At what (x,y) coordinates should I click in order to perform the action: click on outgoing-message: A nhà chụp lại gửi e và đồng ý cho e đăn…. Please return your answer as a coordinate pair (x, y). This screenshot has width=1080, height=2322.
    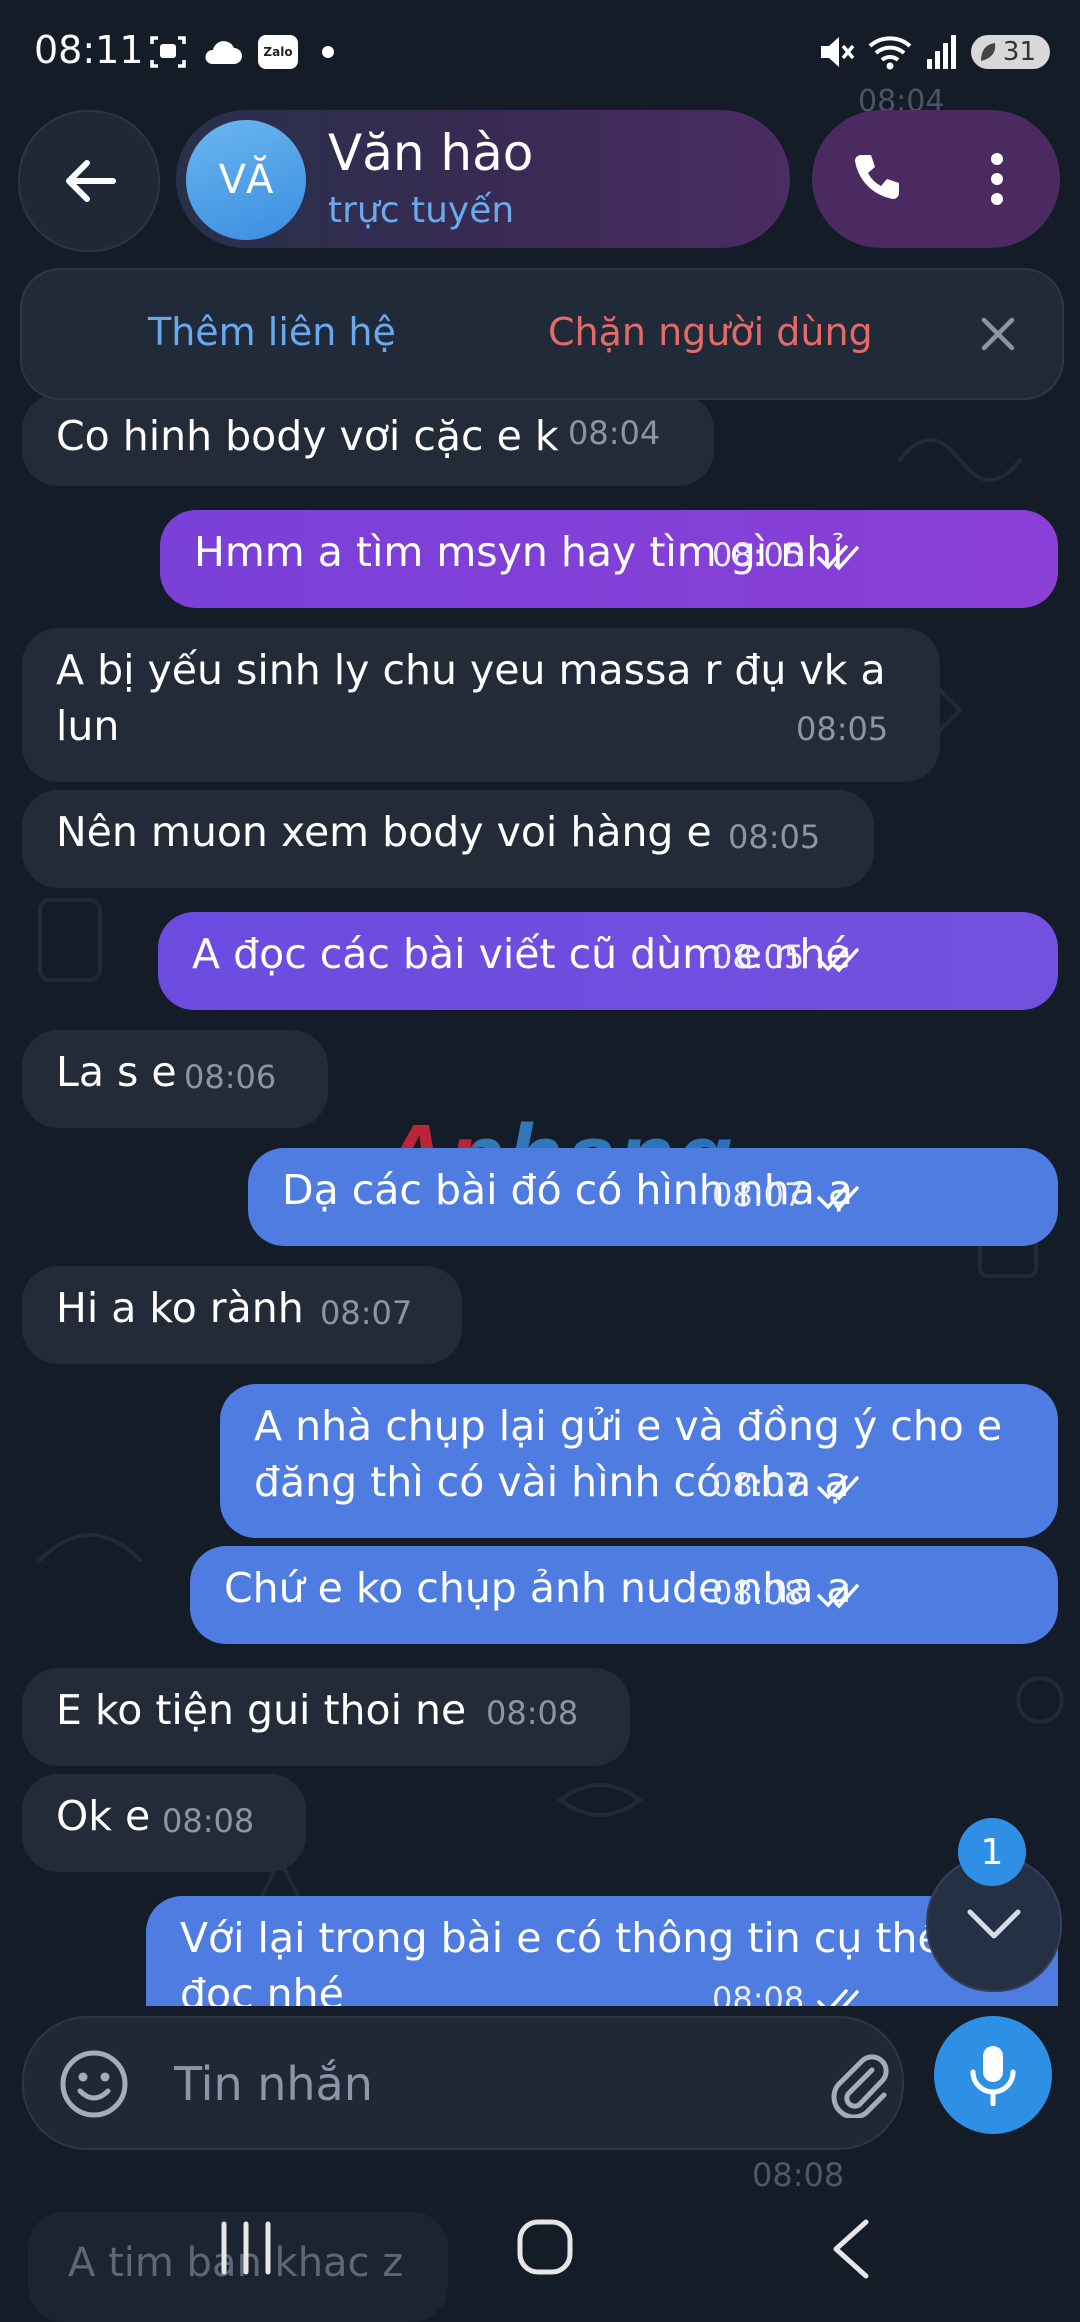
    Looking at the image, I should click on (639, 1461).